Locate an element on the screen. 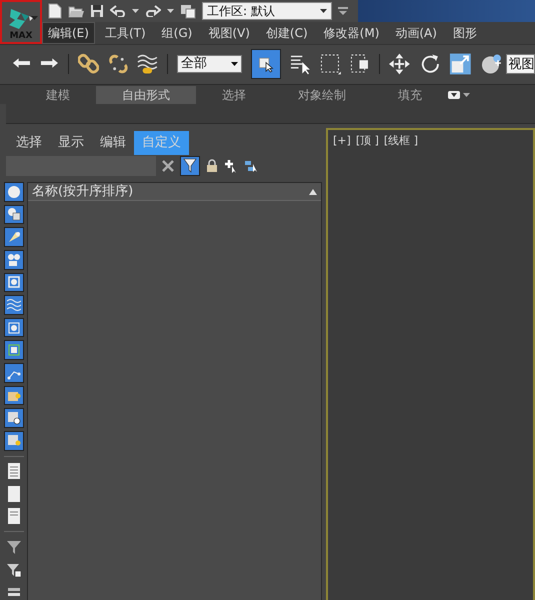  menu-item: 修改器(M) is located at coordinates (352, 33).